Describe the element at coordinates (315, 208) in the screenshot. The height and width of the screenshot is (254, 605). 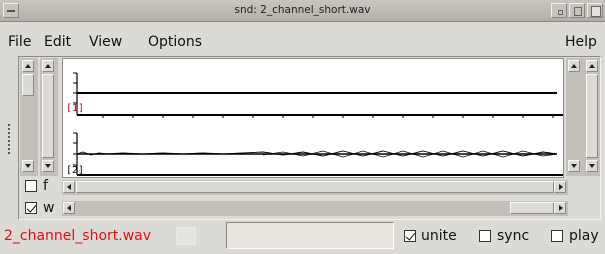
I see `x-zoom-slider` at that location.